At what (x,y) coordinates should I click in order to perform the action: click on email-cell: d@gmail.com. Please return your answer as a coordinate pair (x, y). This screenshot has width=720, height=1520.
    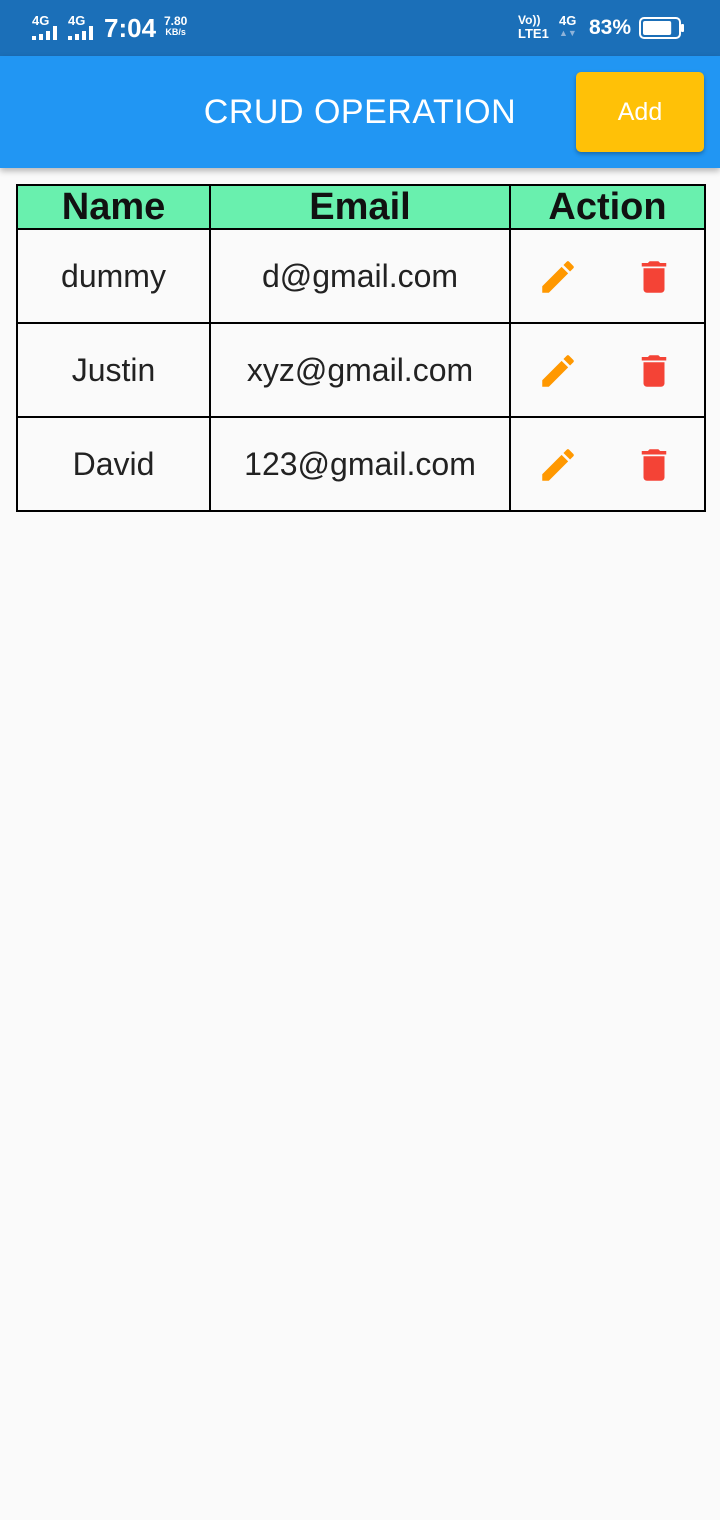
    Looking at the image, I should click on (360, 276).